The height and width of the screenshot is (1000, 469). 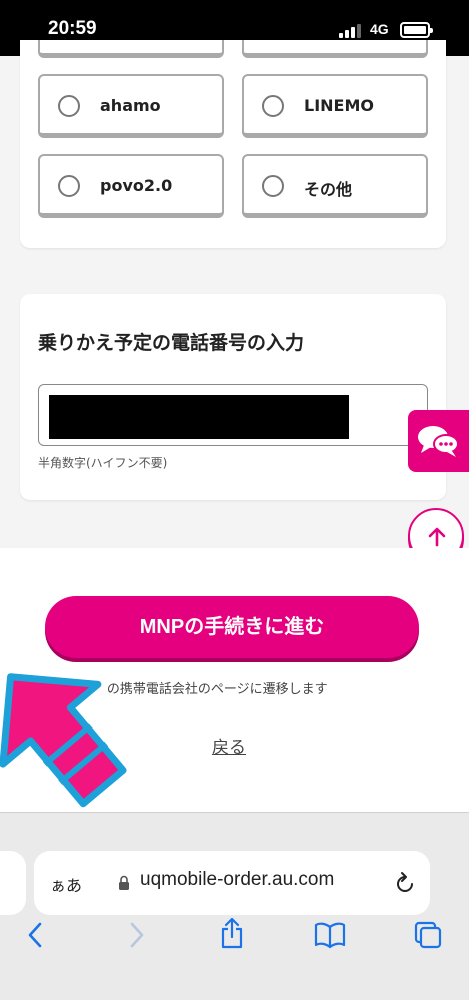 I want to click on url-text: uqmobile-order.au.com, so click(x=237, y=879).